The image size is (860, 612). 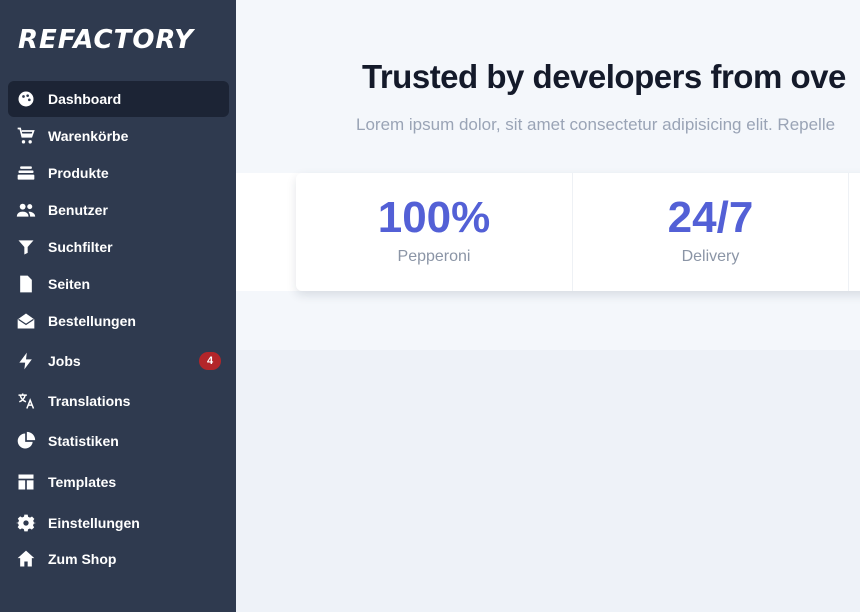 What do you see at coordinates (854, 232) in the screenshot?
I see `stat-block` at bounding box center [854, 232].